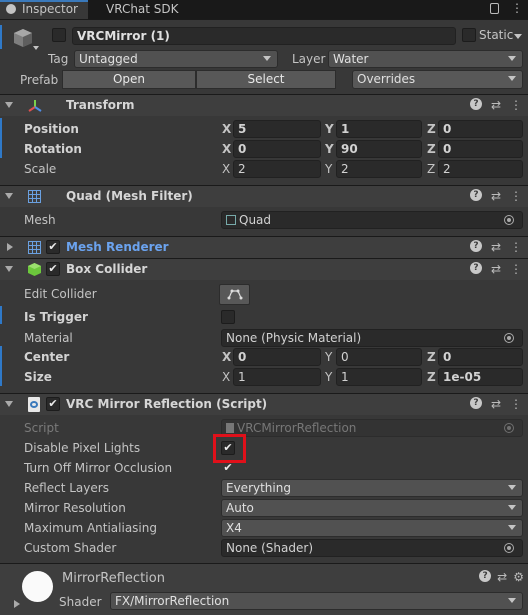  I want to click on prefab-select-button: Select, so click(266, 79).